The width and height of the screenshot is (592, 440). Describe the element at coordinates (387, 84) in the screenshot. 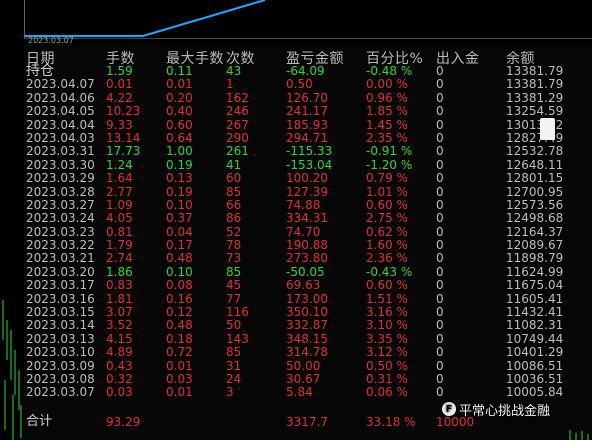

I see `cell-pct: 0.00 %` at that location.